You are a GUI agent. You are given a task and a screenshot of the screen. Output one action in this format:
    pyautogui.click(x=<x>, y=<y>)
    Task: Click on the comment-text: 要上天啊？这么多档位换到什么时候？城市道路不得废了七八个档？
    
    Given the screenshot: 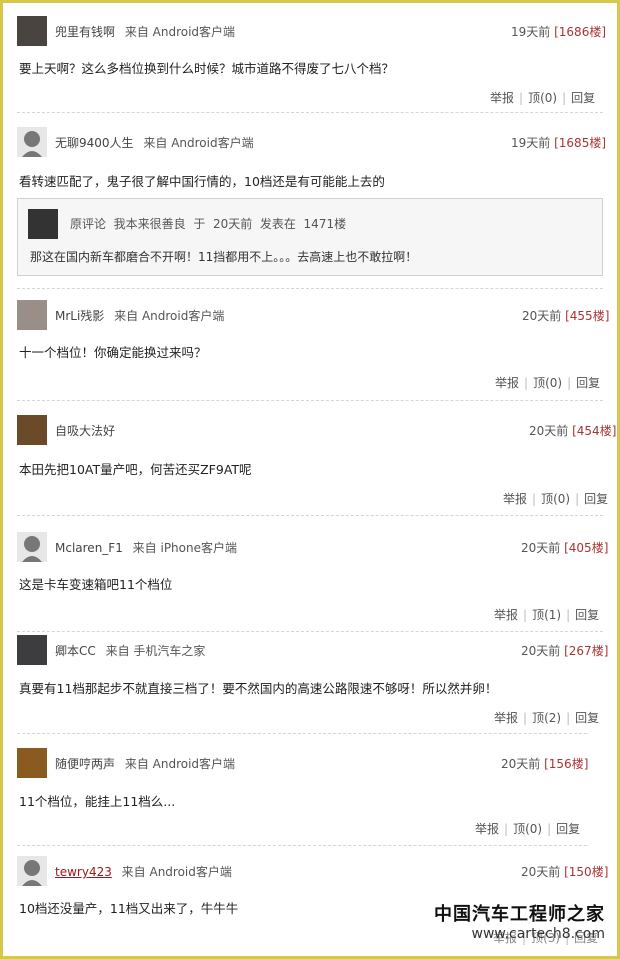 What is the action you would take?
    pyautogui.click(x=207, y=68)
    